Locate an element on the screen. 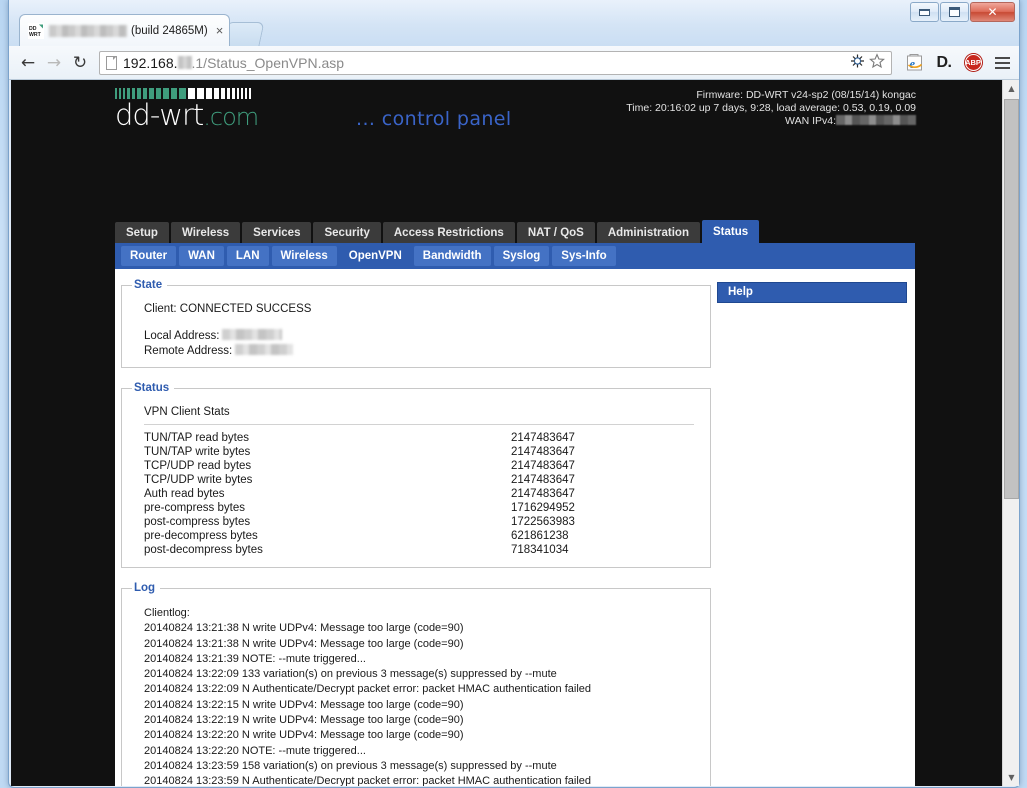 The height and width of the screenshot is (788, 1027). control-panel-label: ... control panel is located at coordinates (434, 119).